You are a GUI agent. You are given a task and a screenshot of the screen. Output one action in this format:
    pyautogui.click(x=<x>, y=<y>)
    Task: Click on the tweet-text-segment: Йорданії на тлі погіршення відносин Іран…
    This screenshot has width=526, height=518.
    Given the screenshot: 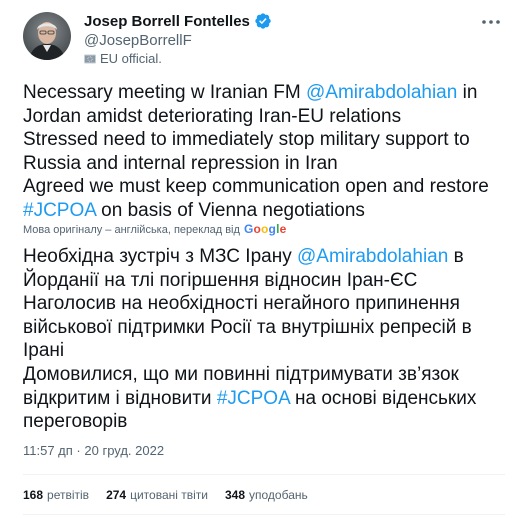 What is the action you would take?
    pyautogui.click(x=220, y=280)
    